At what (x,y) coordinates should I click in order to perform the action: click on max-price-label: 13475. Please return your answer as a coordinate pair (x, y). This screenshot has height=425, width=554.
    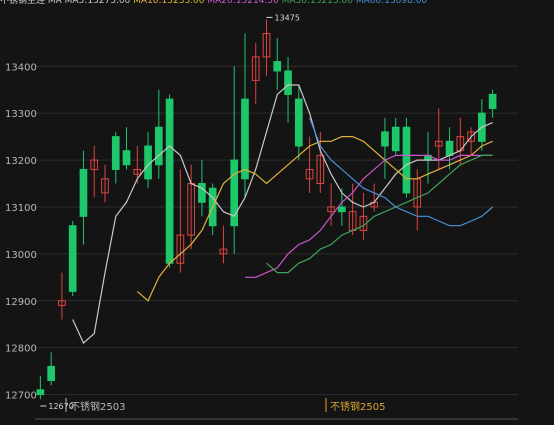
    Looking at the image, I should click on (287, 17).